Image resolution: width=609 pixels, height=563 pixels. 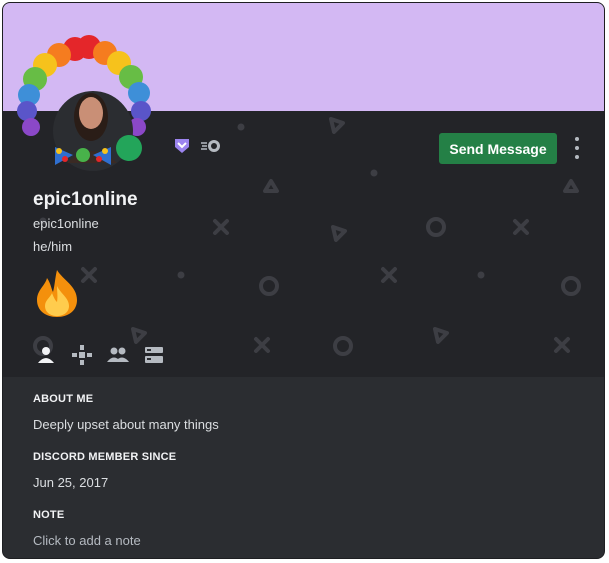 What do you see at coordinates (84, 103) in the screenshot?
I see `rainbow-clown-avatar` at bounding box center [84, 103].